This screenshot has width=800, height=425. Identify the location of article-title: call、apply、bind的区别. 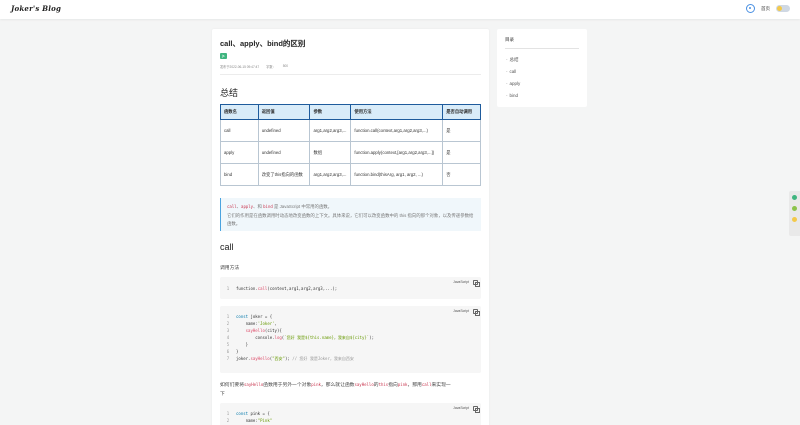
(263, 43).